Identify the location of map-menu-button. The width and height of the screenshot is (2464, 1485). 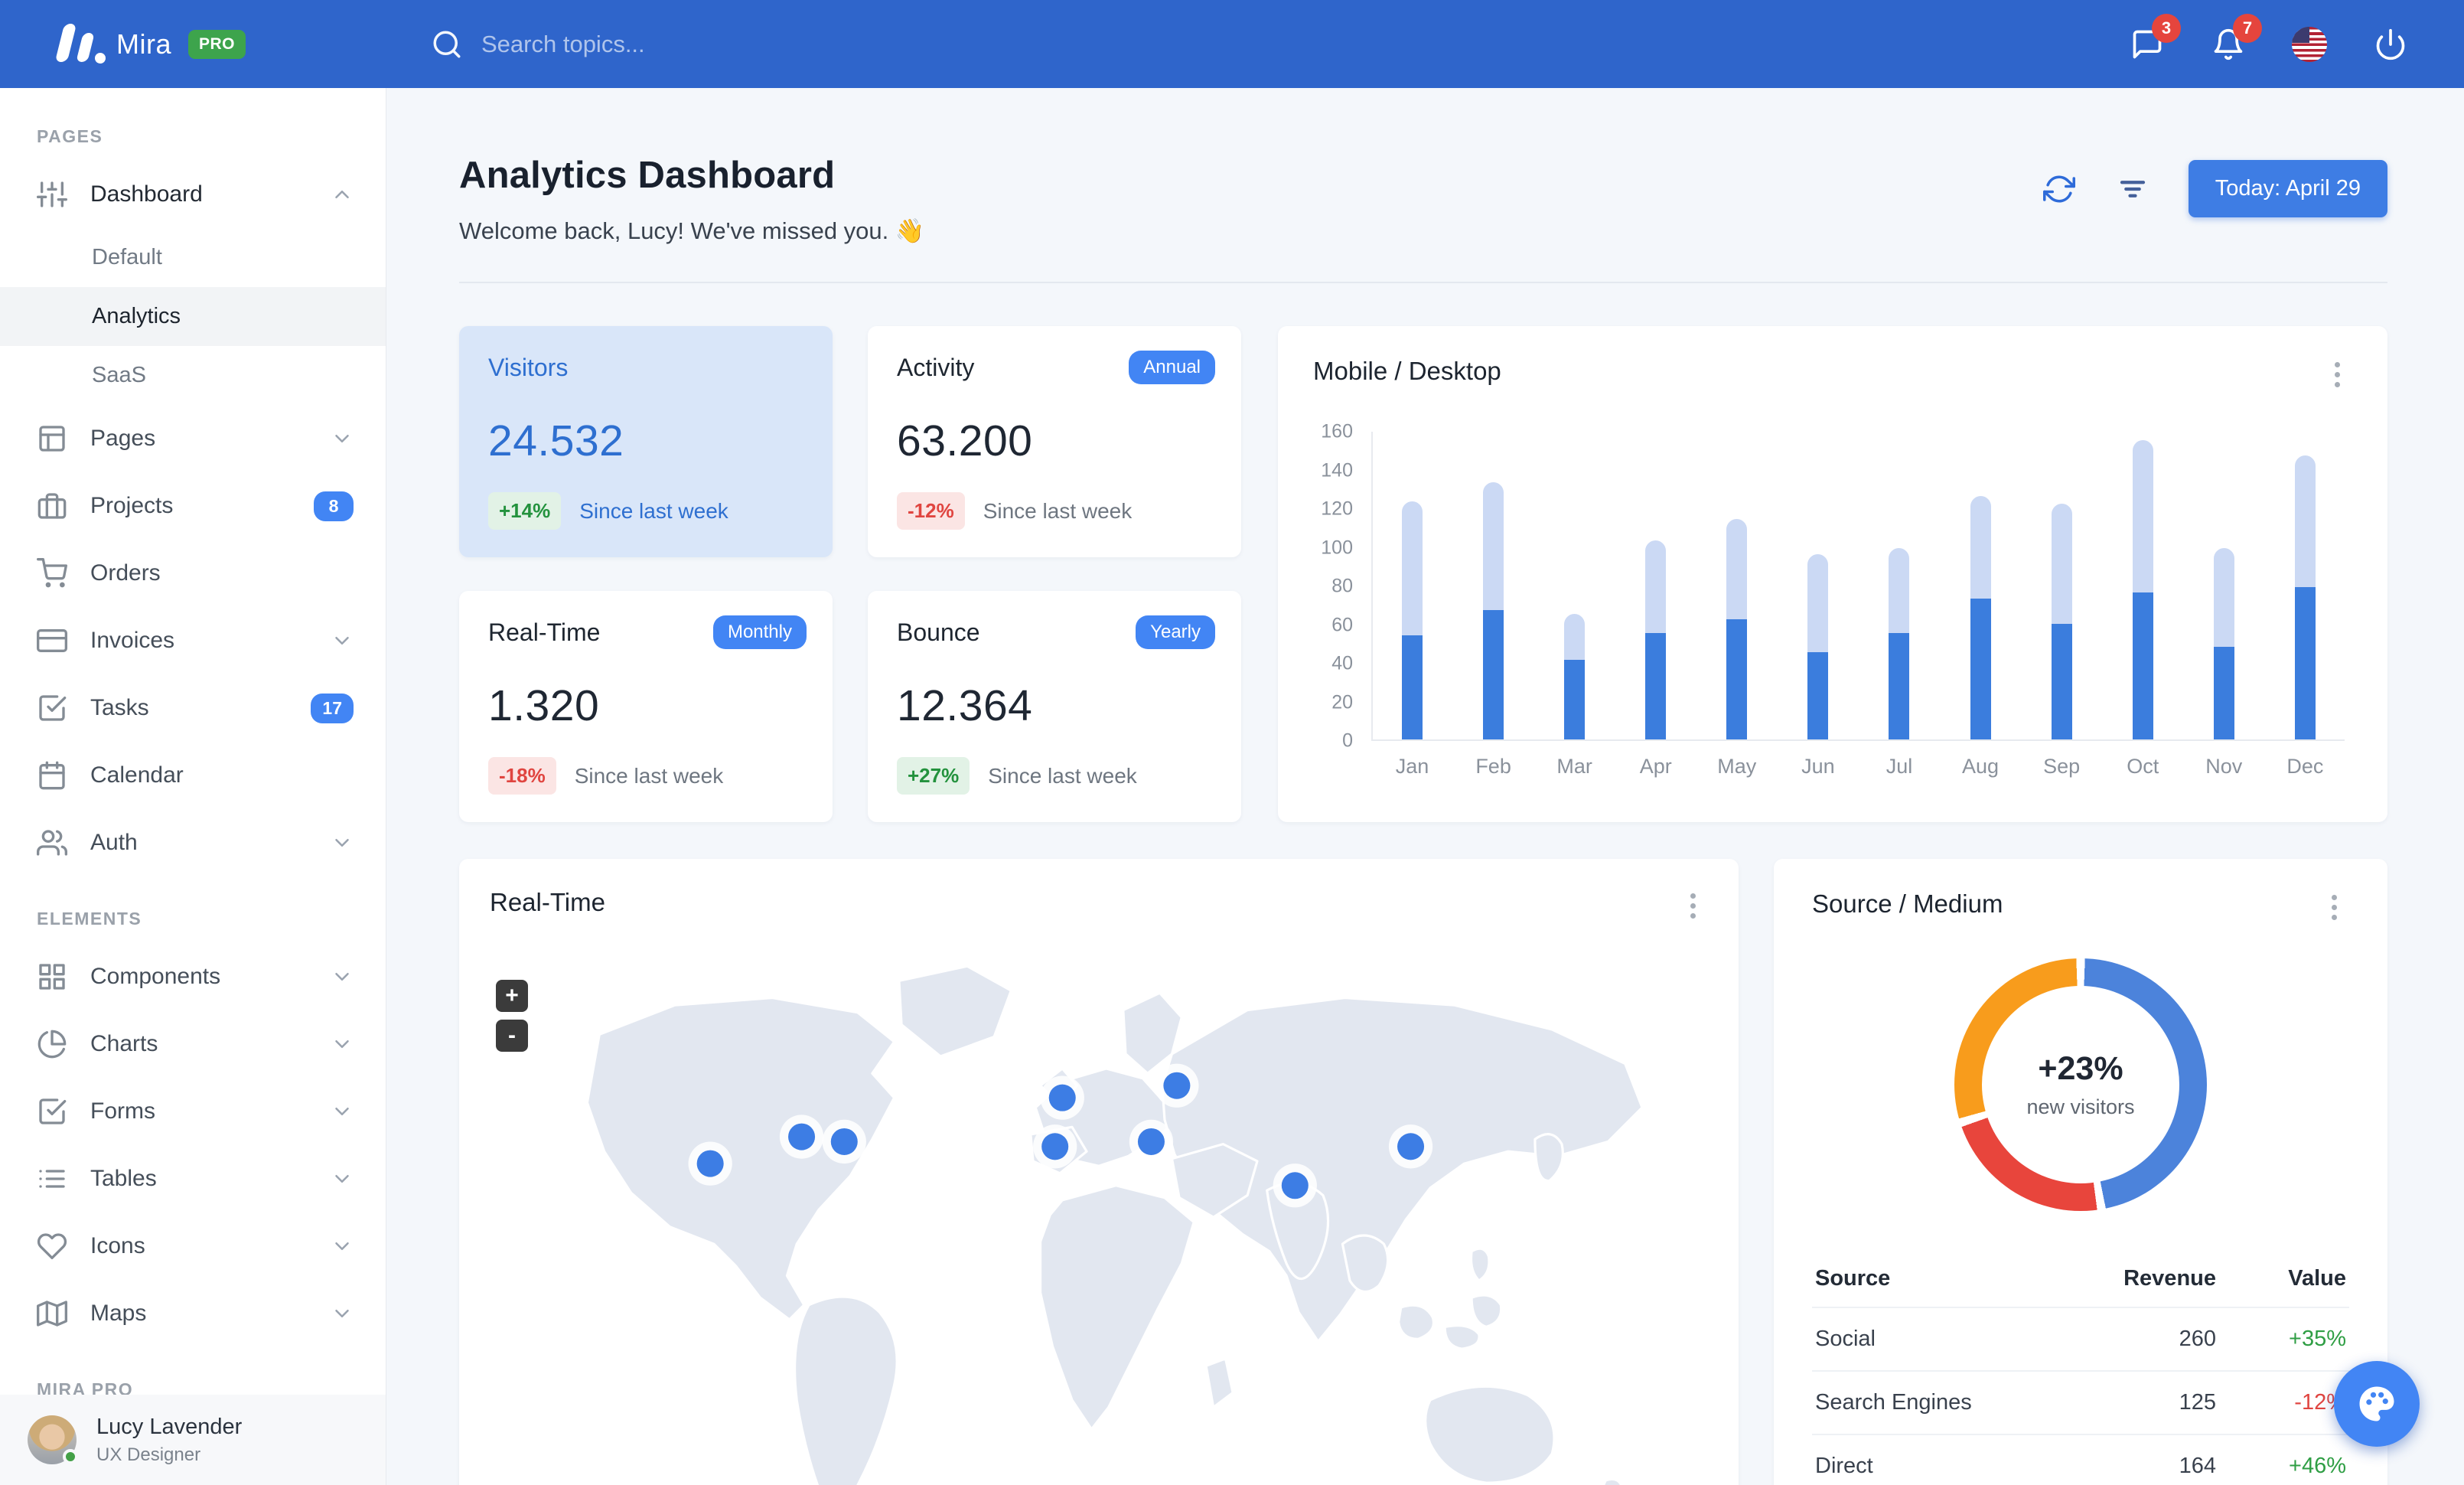
(1693, 905).